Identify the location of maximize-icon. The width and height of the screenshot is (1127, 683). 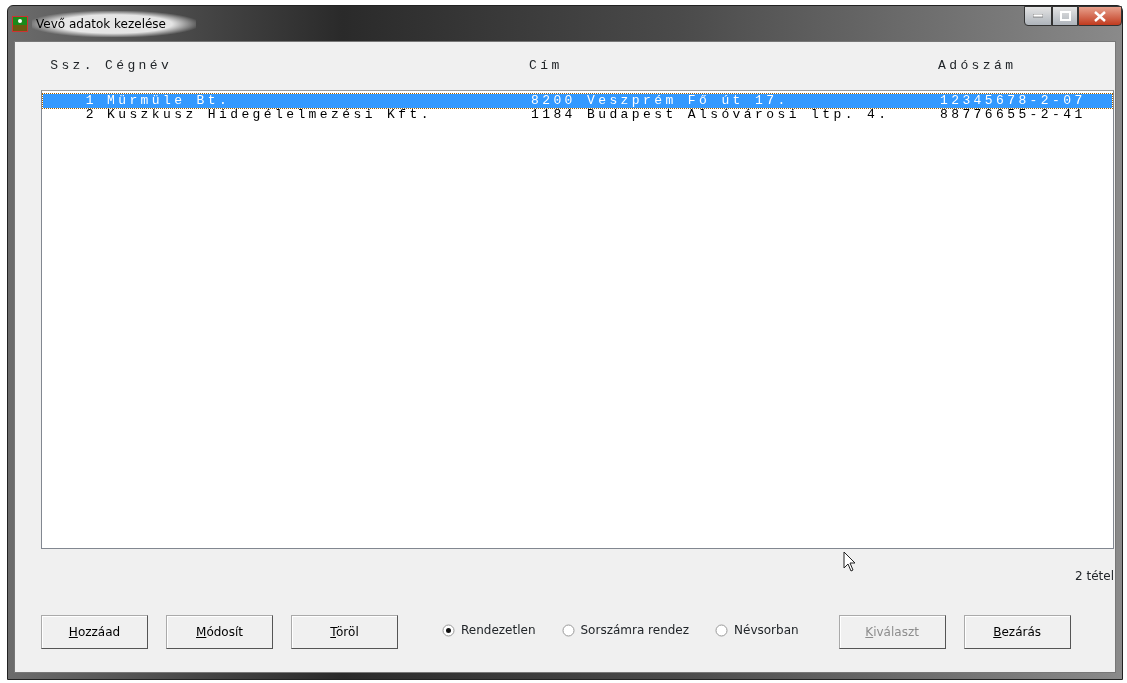
(1065, 16).